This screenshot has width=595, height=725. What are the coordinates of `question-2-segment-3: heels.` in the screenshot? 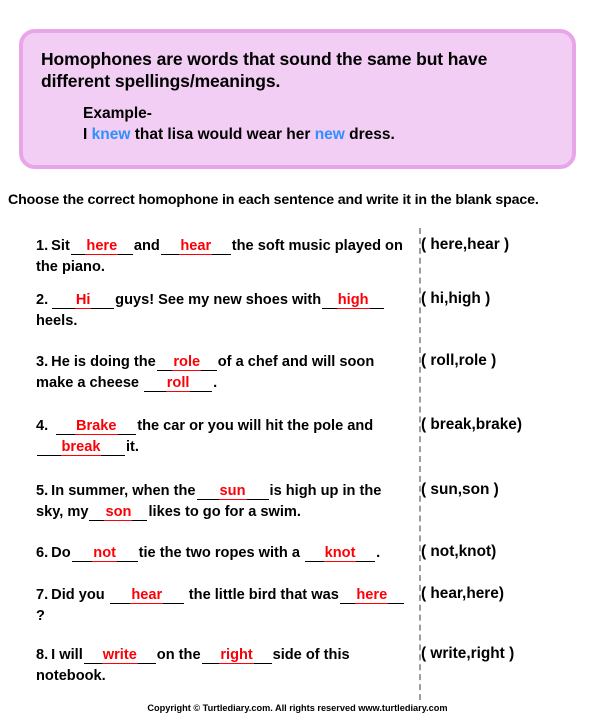 It's located at (57, 320).